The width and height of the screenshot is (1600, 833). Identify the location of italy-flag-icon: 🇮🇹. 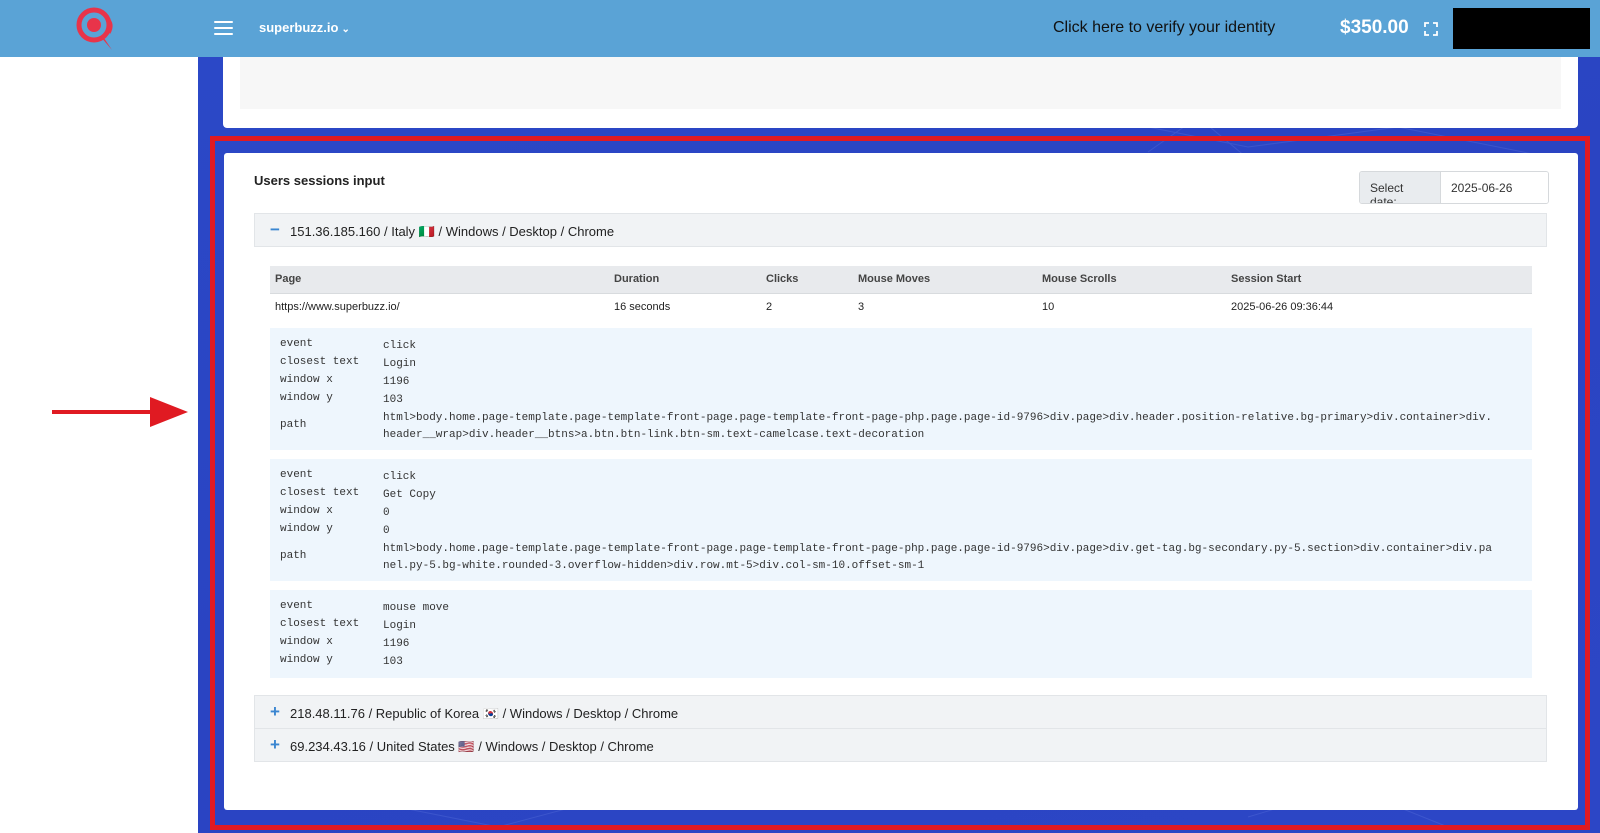
(426, 231).